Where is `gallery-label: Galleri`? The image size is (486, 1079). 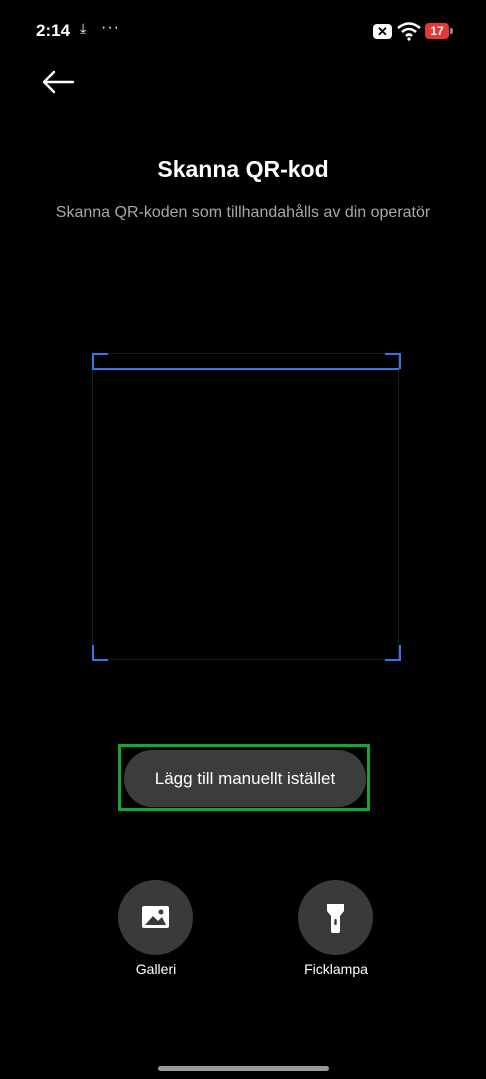 gallery-label: Galleri is located at coordinates (156, 969).